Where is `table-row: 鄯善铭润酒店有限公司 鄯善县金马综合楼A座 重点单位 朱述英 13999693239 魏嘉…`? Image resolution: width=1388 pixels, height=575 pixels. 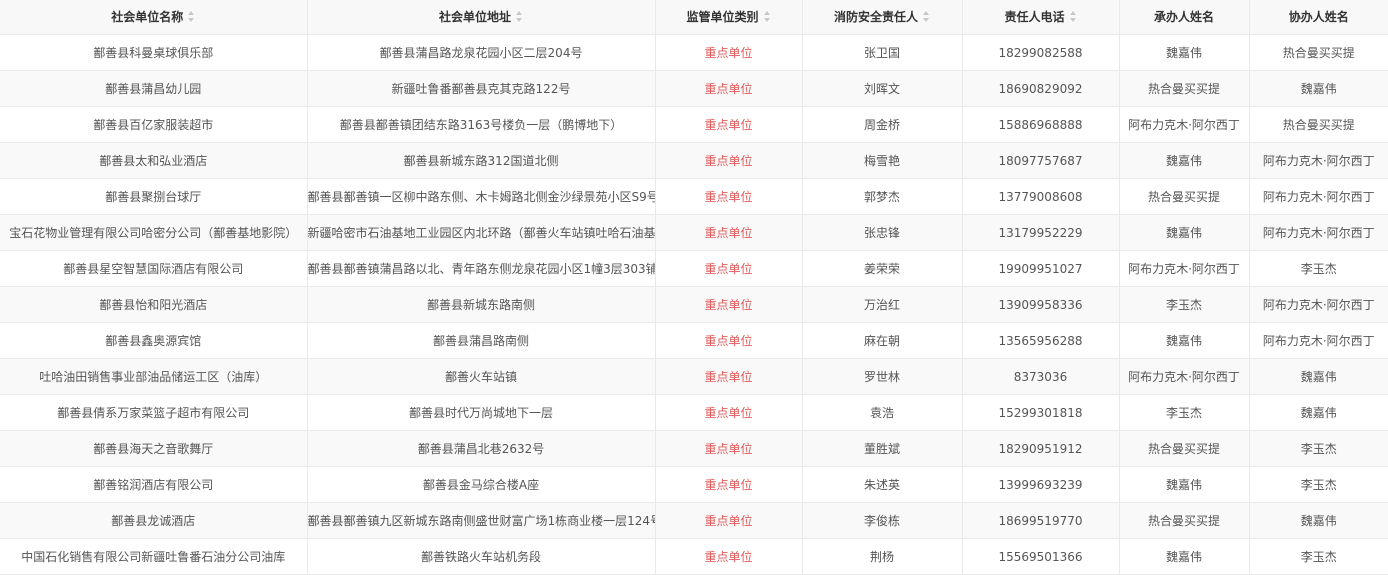
table-row: 鄯善铭润酒店有限公司 鄯善县金马综合楼A座 重点单位 朱述英 13999693239 魏嘉… is located at coordinates (694, 484).